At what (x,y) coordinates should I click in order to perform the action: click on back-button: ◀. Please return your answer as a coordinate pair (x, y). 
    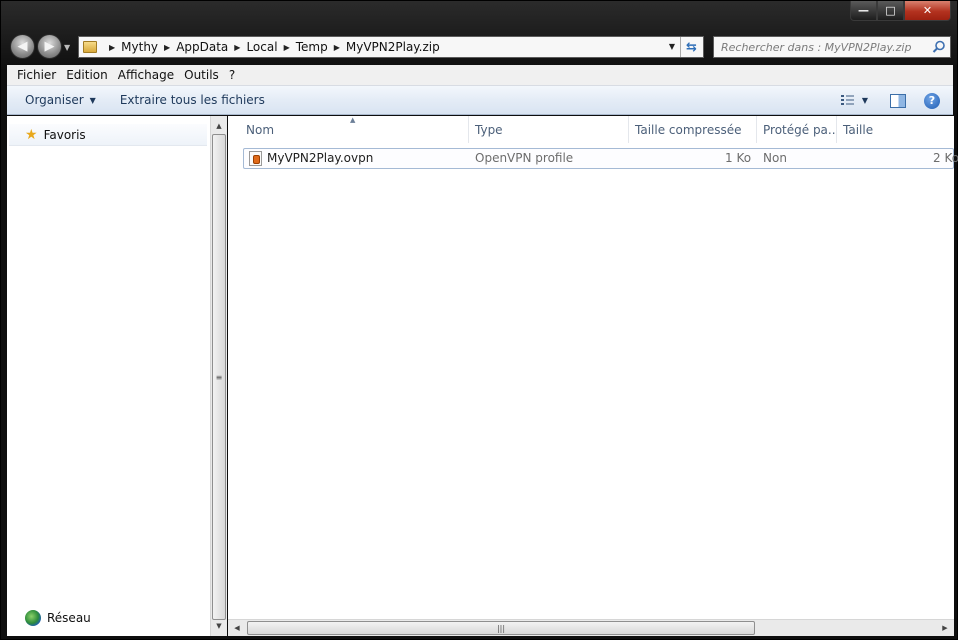
    Looking at the image, I should click on (22, 46).